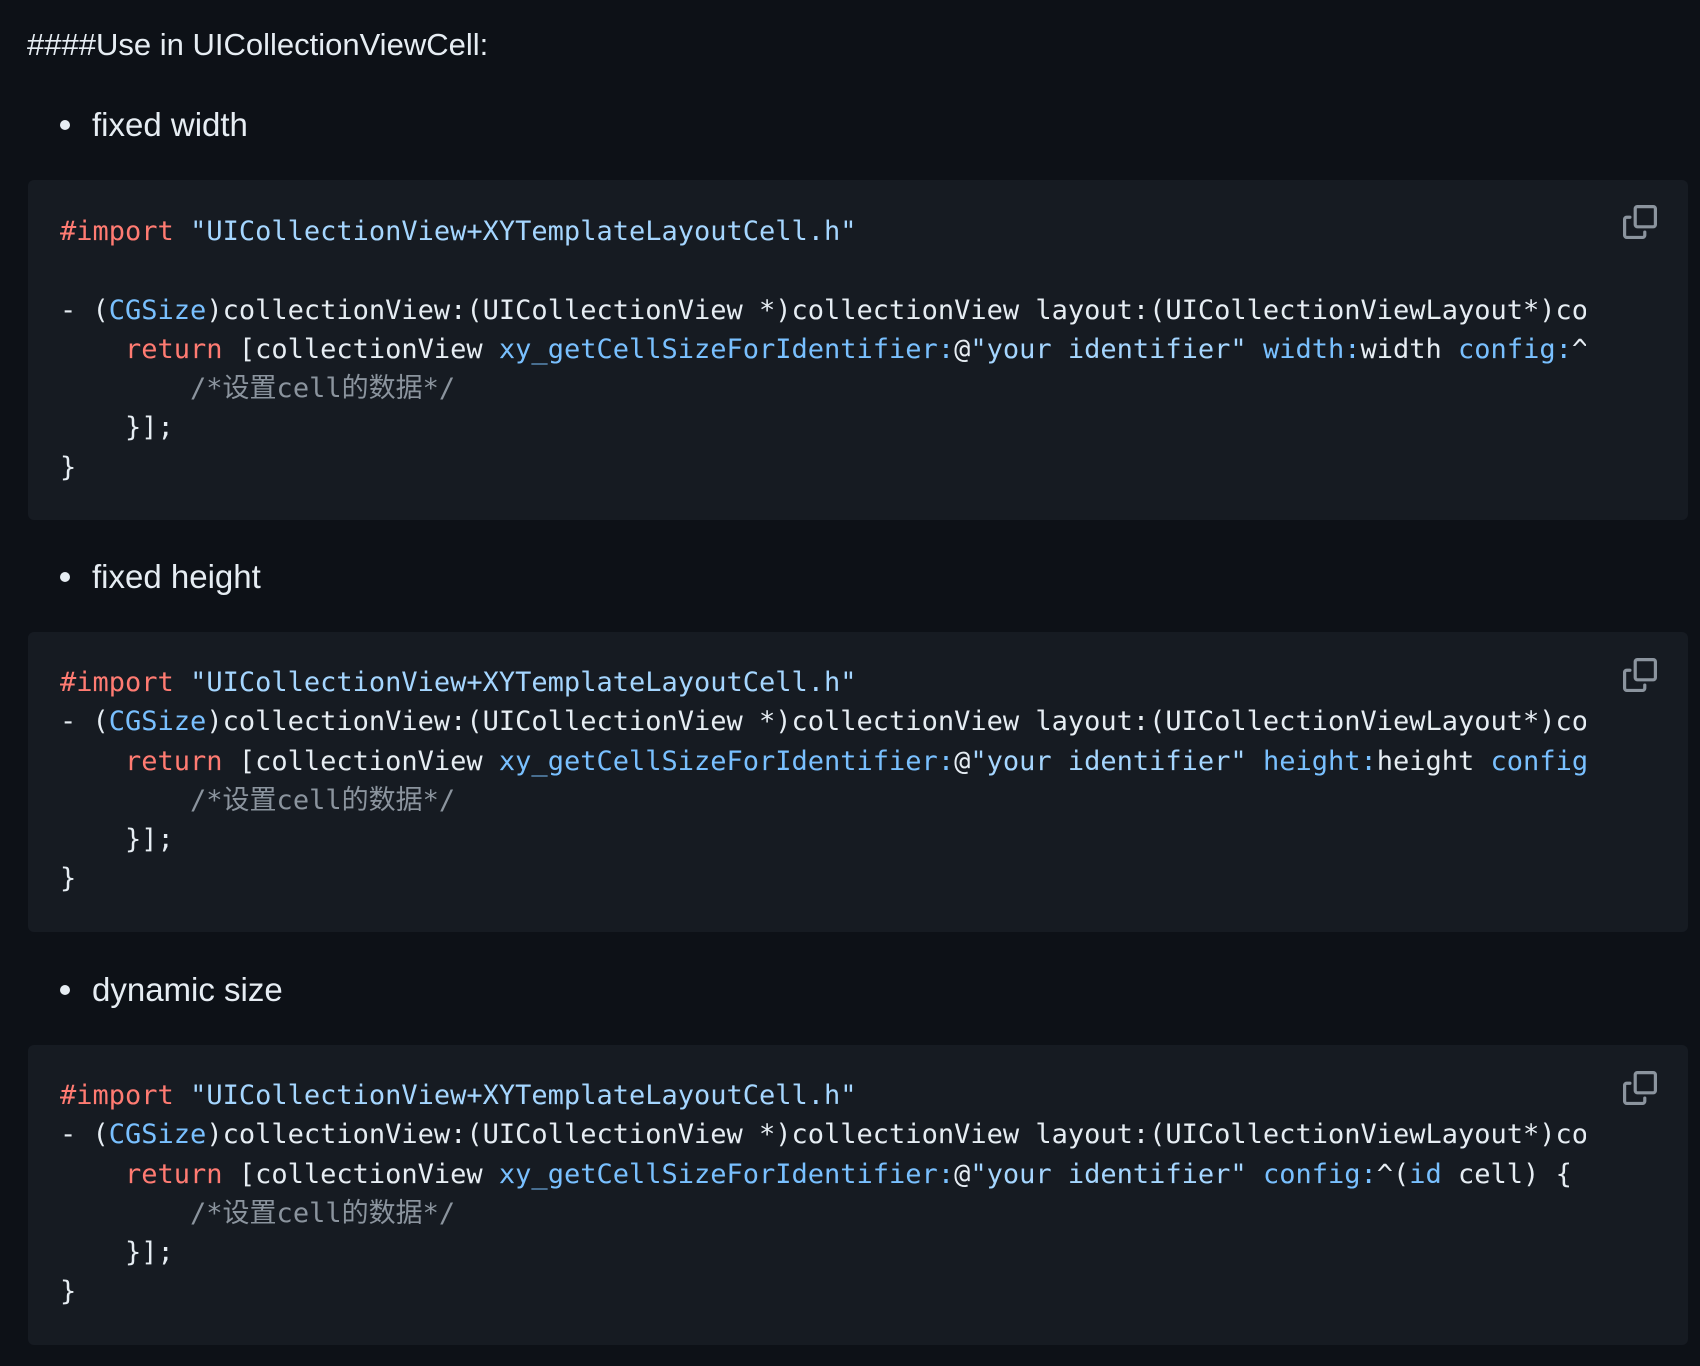 This screenshot has width=1700, height=1366. I want to click on code-text: ^(, so click(1393, 1174).